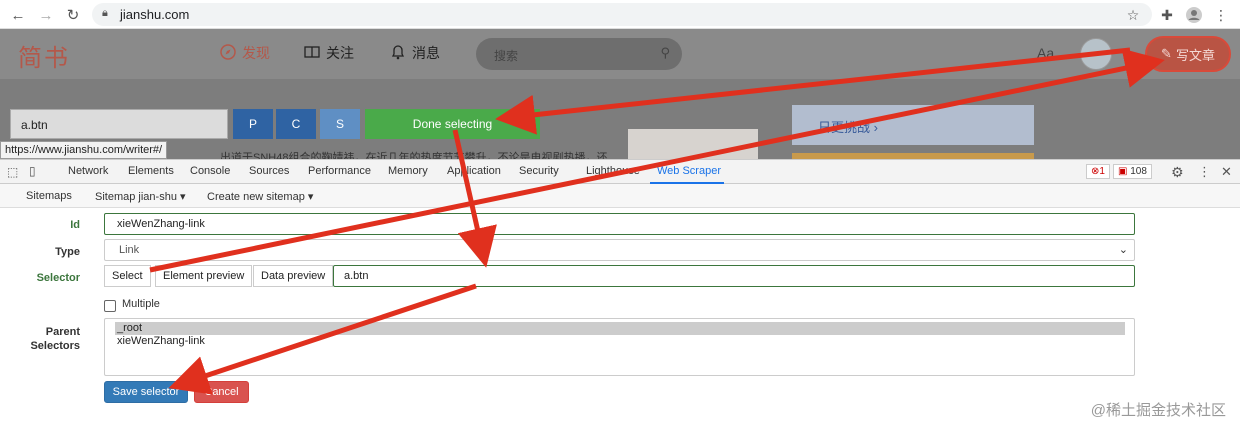 This screenshot has width=1240, height=434. What do you see at coordinates (140, 196) in the screenshot?
I see `sitemap-dropdown: Sitemap jian-shu ▾` at bounding box center [140, 196].